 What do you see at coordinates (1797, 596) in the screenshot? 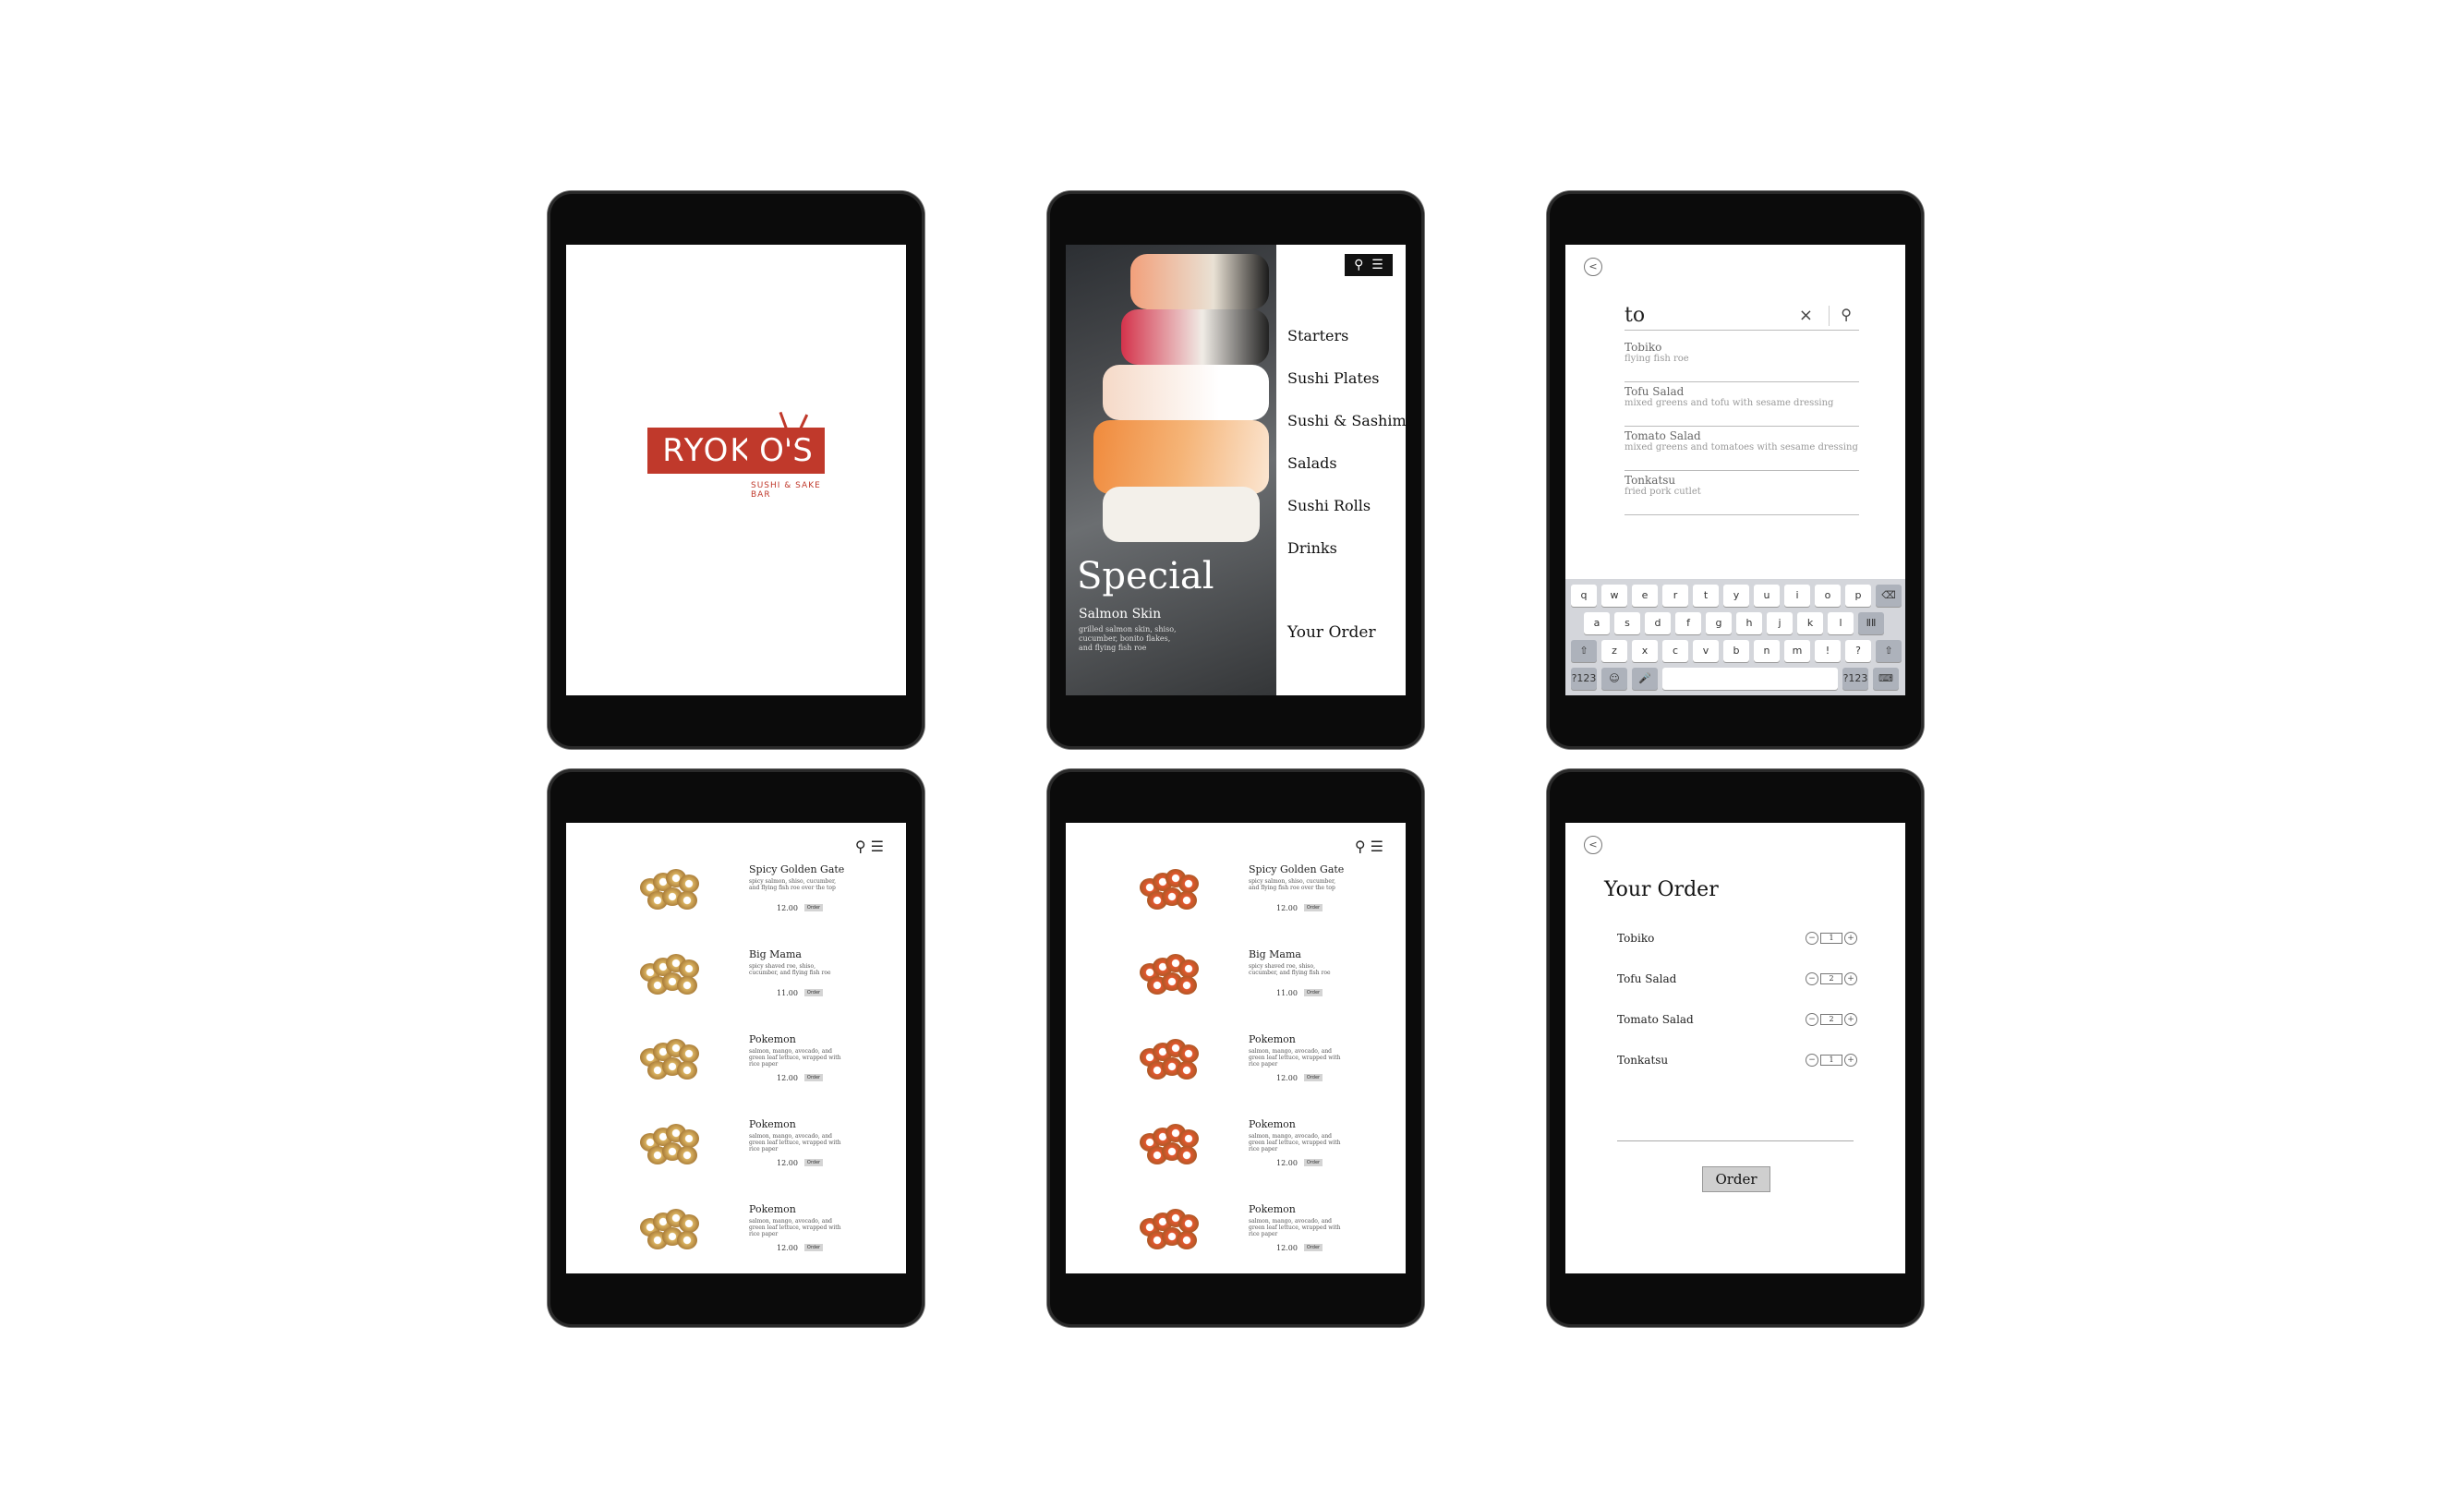
I see `keyboard-key: i` at bounding box center [1797, 596].